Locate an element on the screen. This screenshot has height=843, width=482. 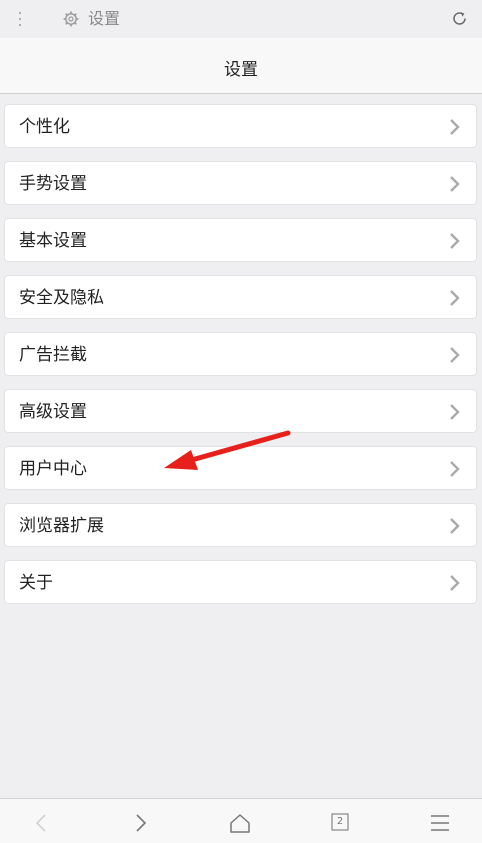
settings-item-label: 安全及隐私 is located at coordinates (61, 298).